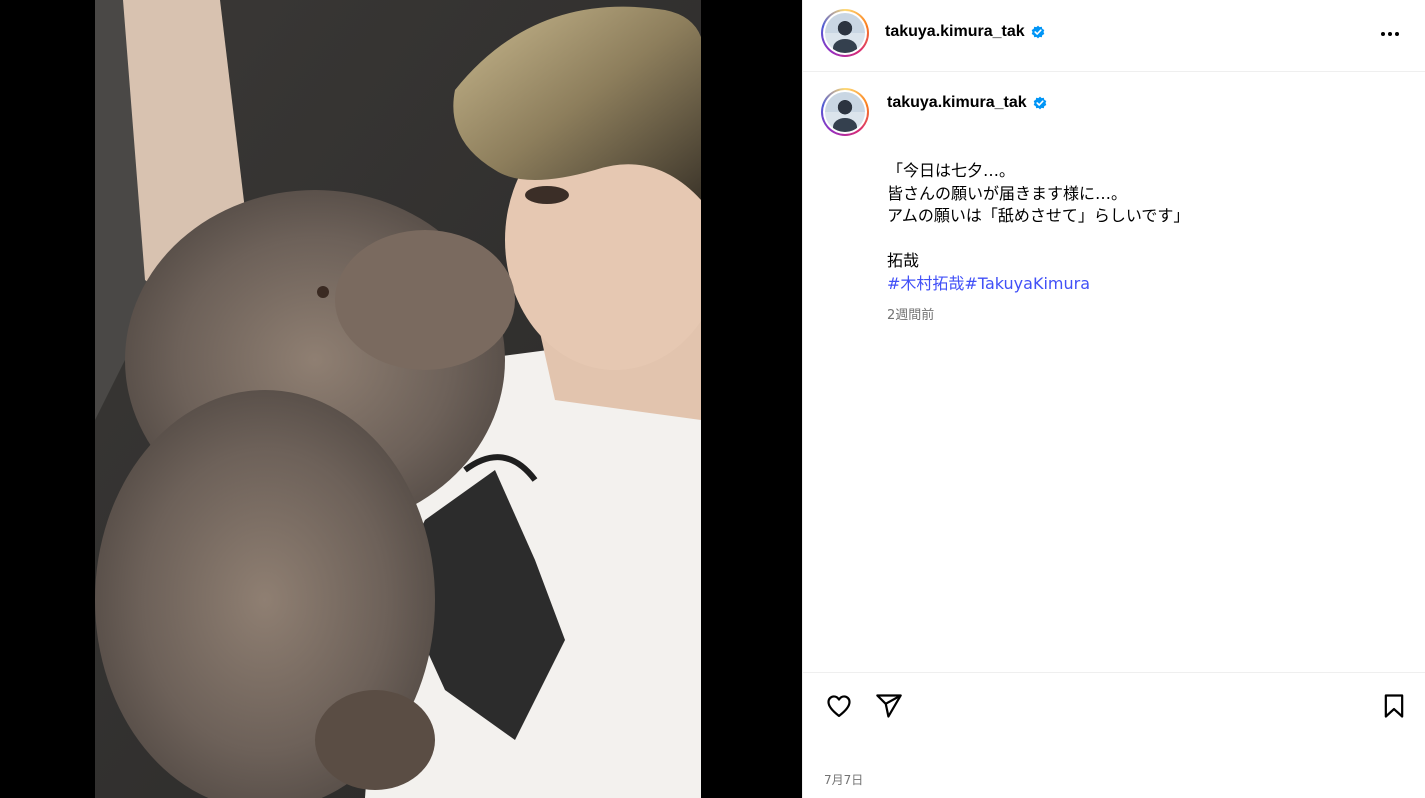 This screenshot has width=1425, height=798. I want to click on paper-plane-icon, so click(889, 706).